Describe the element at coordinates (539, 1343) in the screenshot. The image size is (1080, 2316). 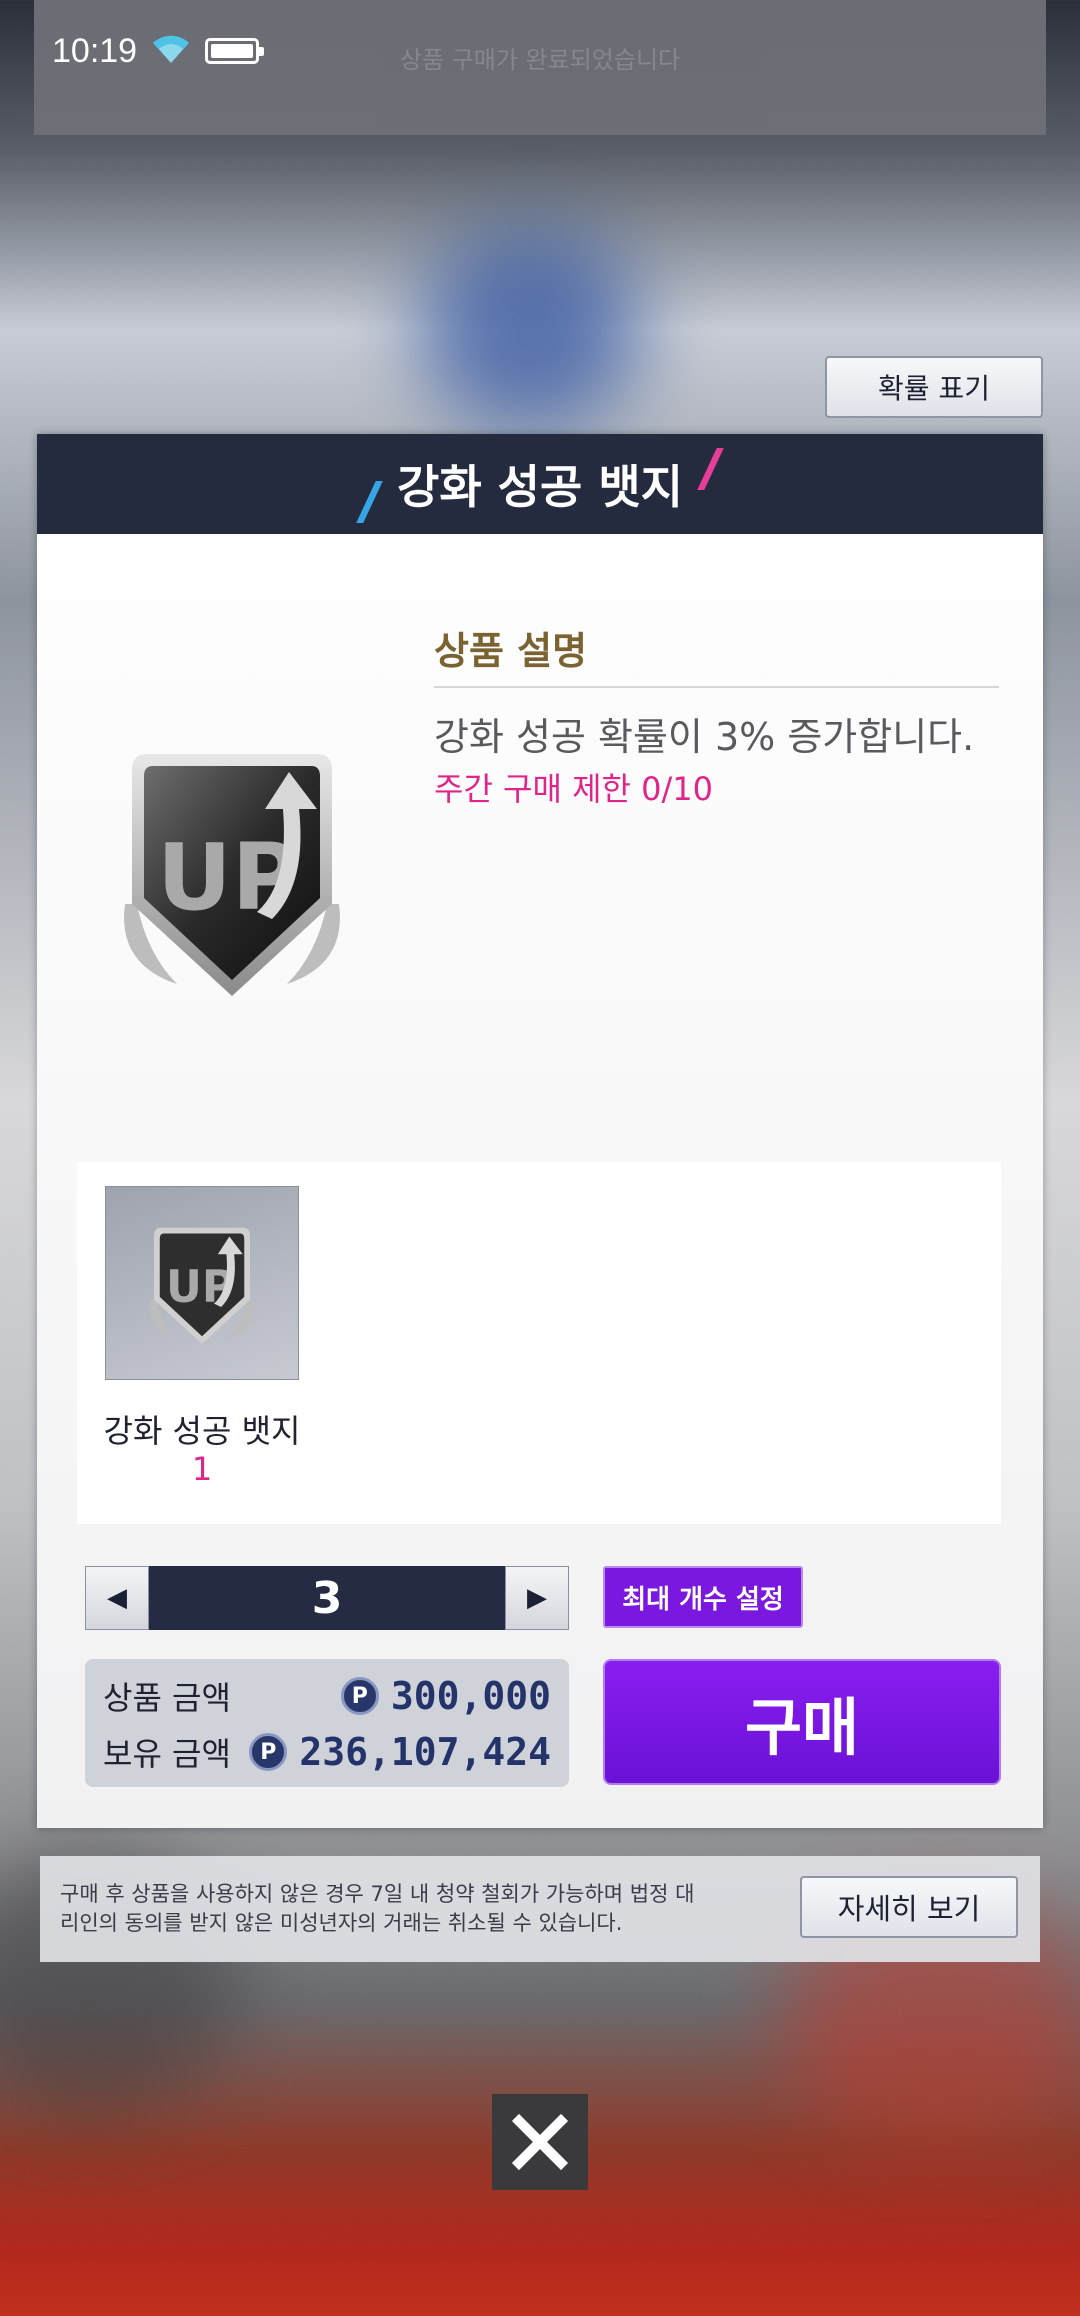
I see `item-list: UP 강화 성공 뱃지 1` at that location.